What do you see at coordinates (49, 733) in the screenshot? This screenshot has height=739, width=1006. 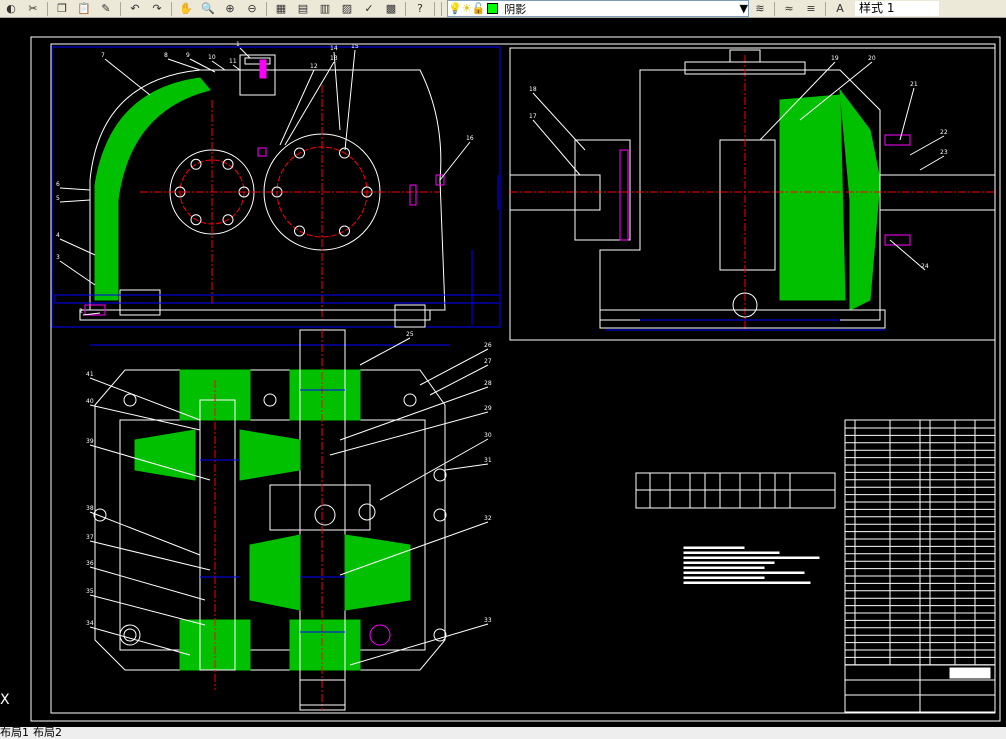 I see `tab-layout2: 布局2` at bounding box center [49, 733].